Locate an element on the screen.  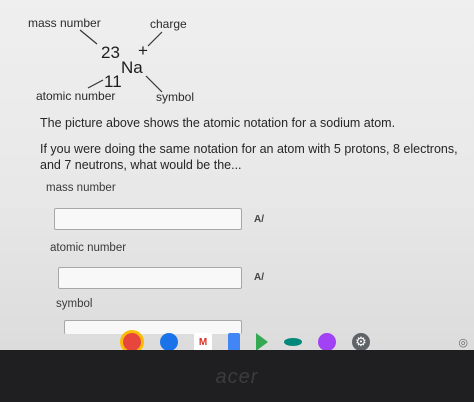
gmail-icon: M is located at coordinates (203, 341).